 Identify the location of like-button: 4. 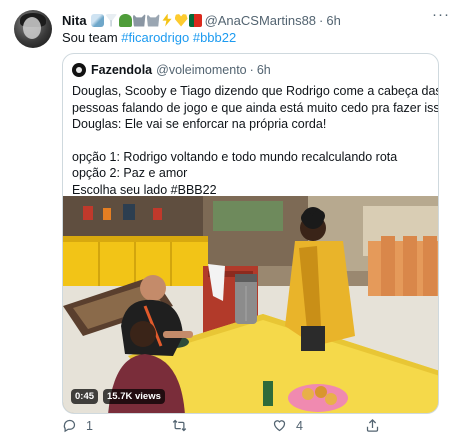
(287, 425).